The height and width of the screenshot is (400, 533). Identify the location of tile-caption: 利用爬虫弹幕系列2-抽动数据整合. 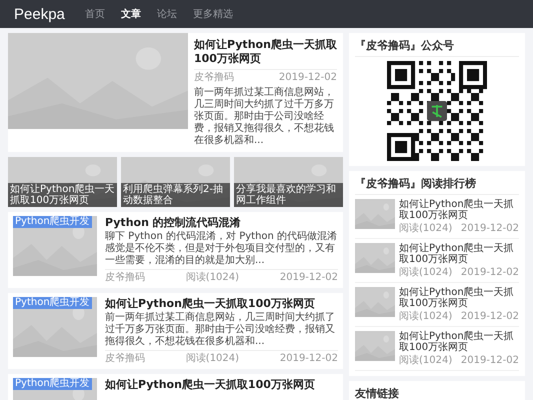
(175, 195).